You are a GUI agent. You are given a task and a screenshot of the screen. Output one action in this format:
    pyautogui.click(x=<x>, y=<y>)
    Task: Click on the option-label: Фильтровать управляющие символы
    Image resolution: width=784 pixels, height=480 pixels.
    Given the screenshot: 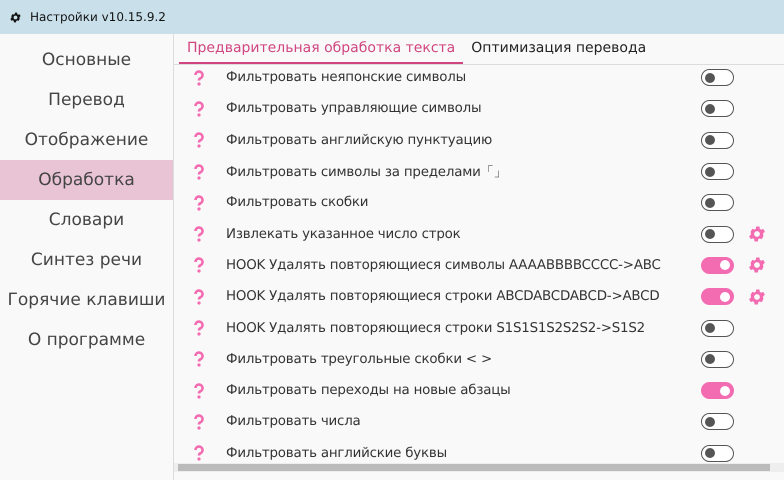 What is the action you would take?
    pyautogui.click(x=354, y=108)
    